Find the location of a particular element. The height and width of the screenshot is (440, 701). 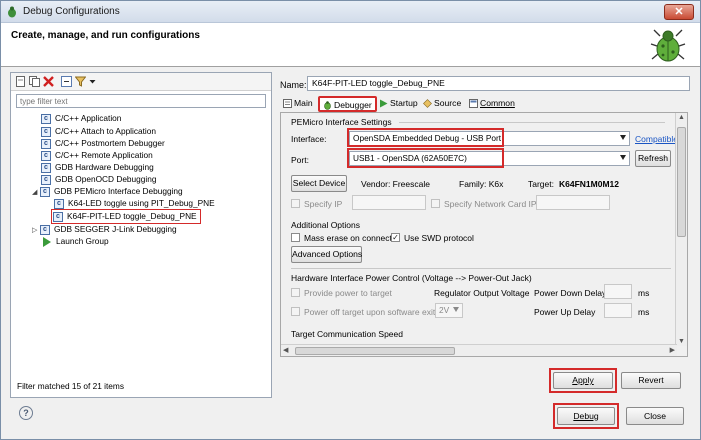

title-bar: Debug Configurations ✕ is located at coordinates (350, 12).